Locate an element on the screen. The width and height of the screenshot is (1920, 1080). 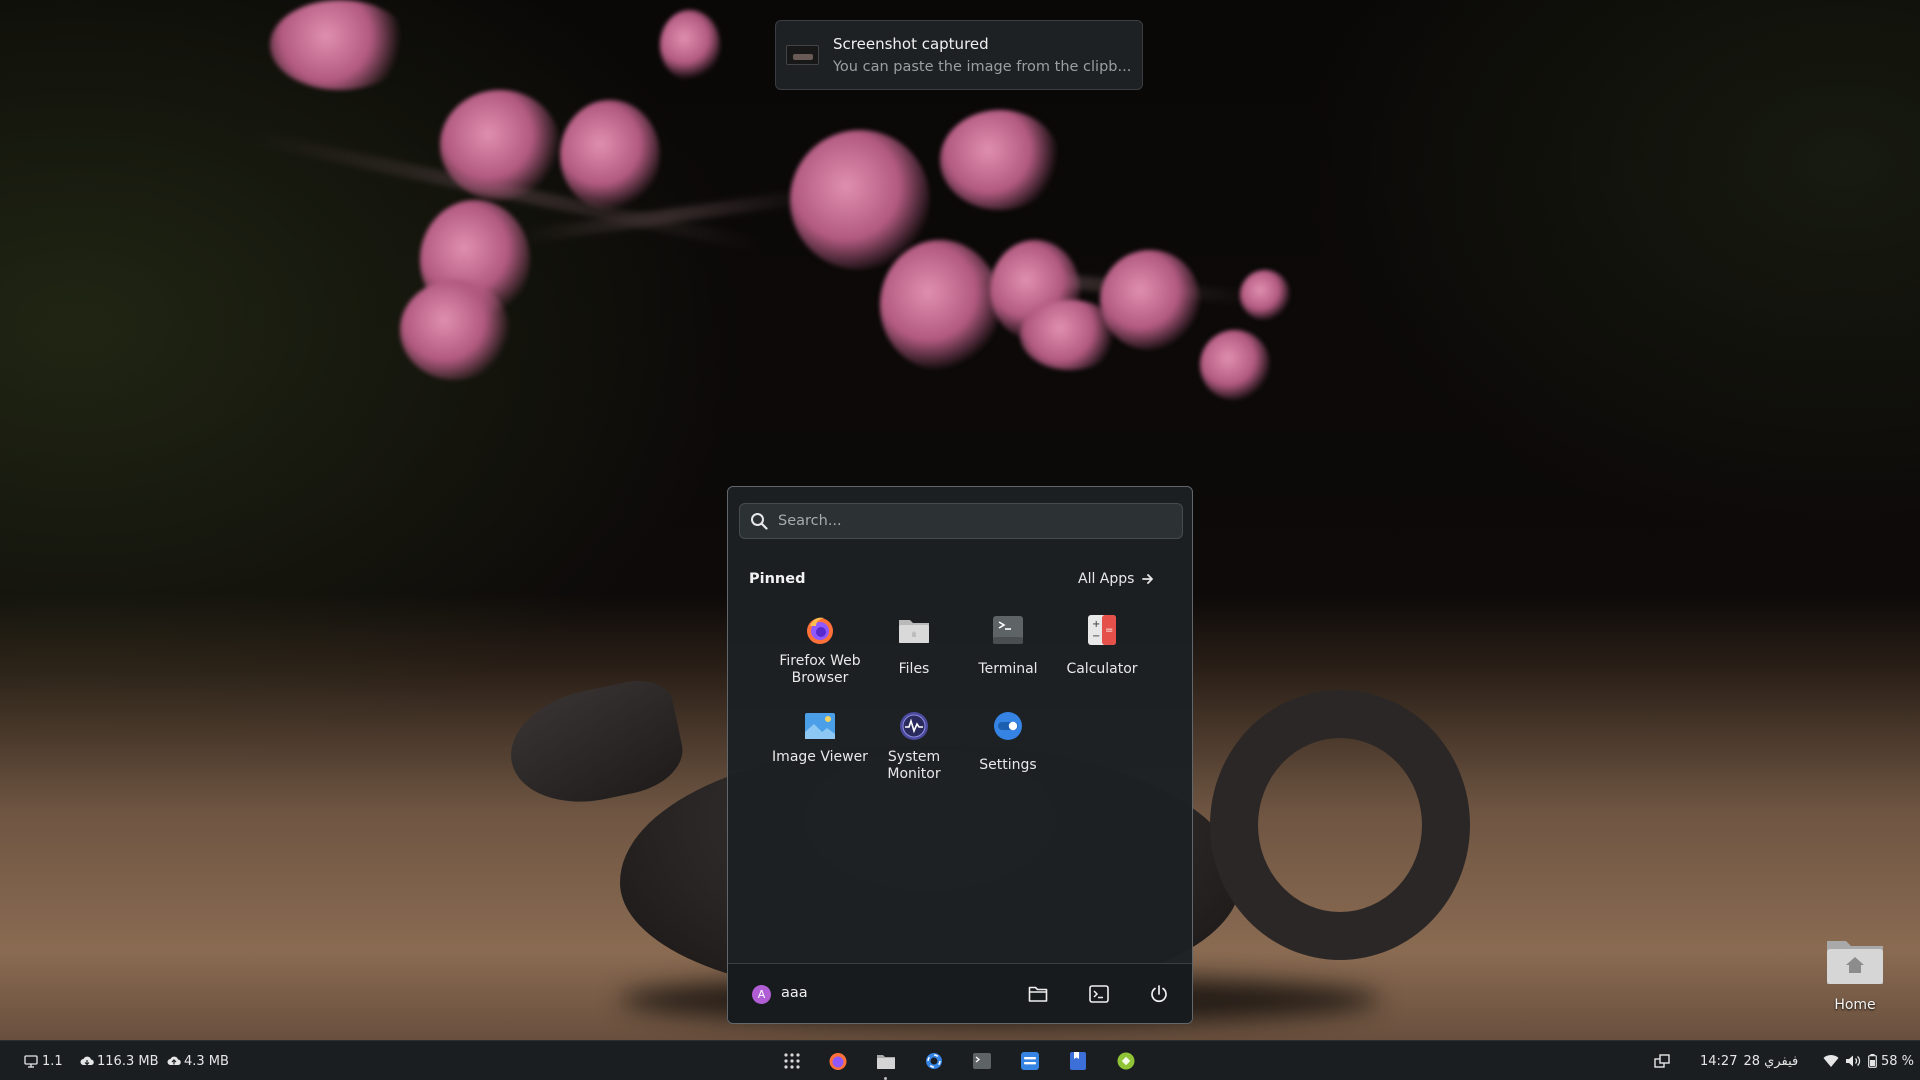
battery-icon is located at coordinates (1872, 1061).